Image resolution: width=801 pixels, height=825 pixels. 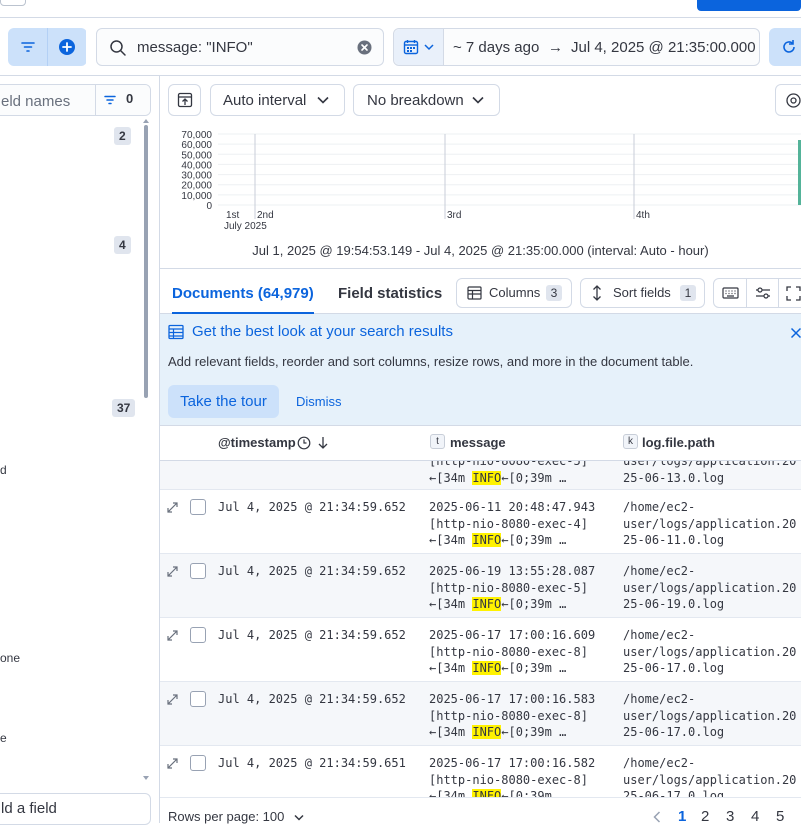 I want to click on date-start: ~ 7 days ago, so click(x=496, y=47).